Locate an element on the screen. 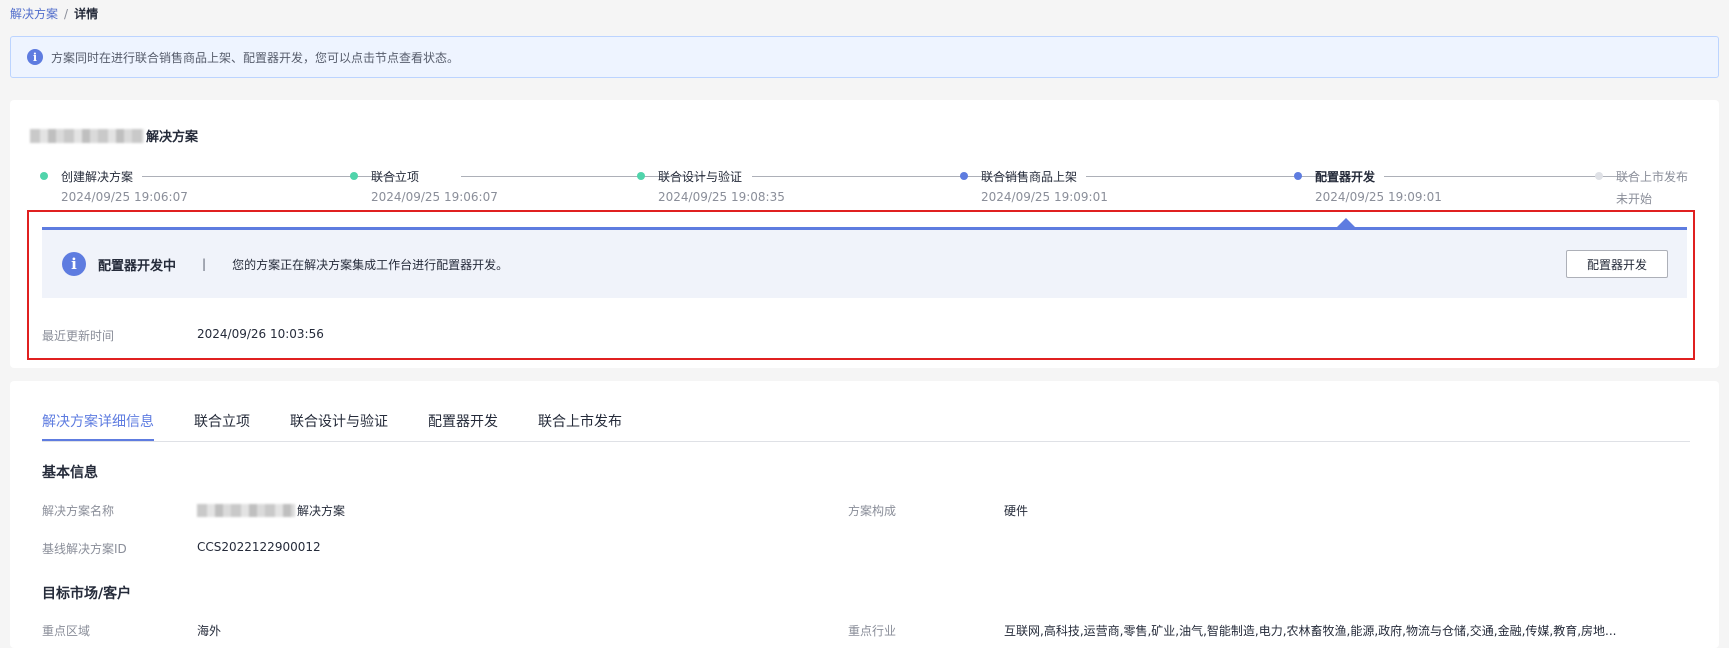 This screenshot has height=648, width=1729. breadcrumb-link-solutions: 解决方案 is located at coordinates (34, 14).